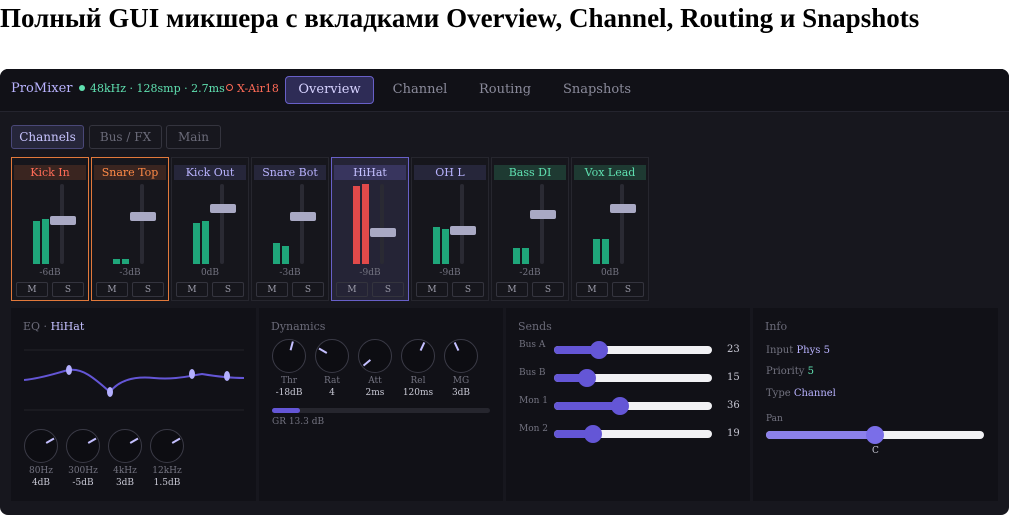  What do you see at coordinates (258, 88) in the screenshot?
I see `device-name: X-Air18` at bounding box center [258, 88].